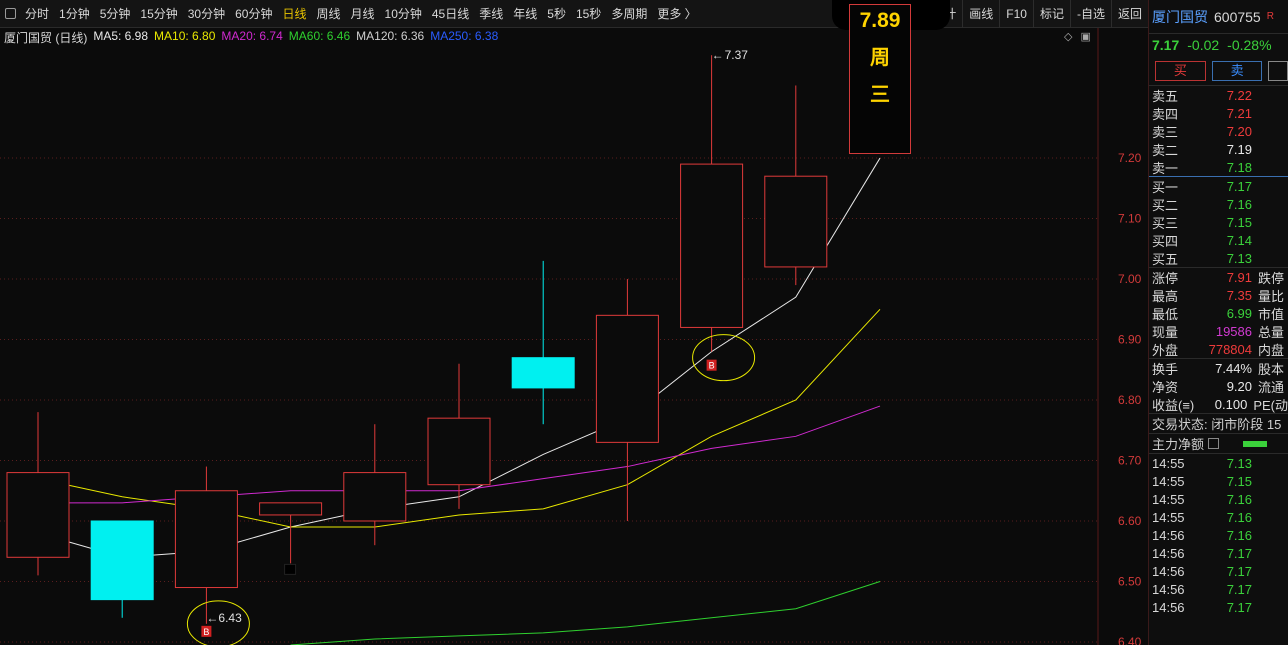  Describe the element at coordinates (230, 618) in the screenshot. I see `low-point-value: 6.43` at that location.